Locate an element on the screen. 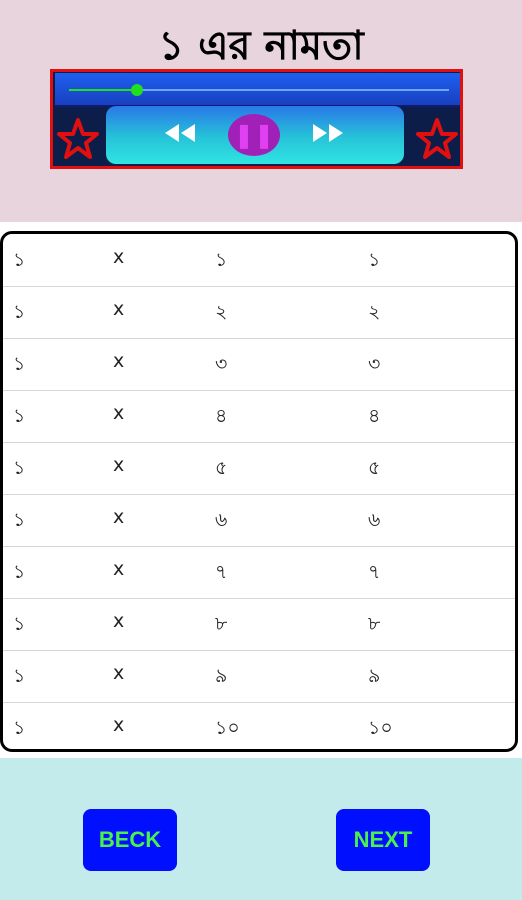 This screenshot has height=900, width=522. product-cell: ৮ is located at coordinates (374, 624).